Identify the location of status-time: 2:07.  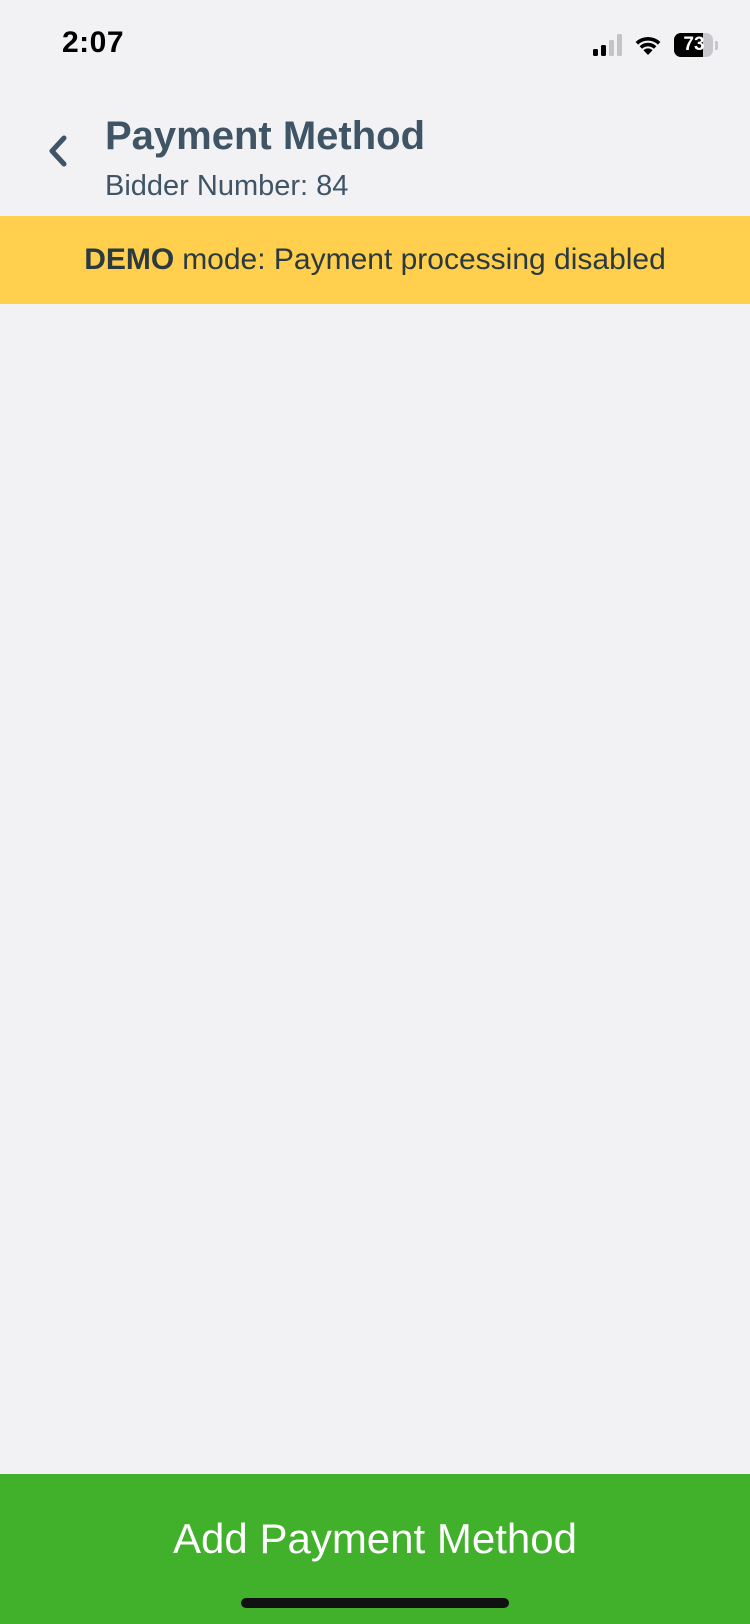
(93, 42).